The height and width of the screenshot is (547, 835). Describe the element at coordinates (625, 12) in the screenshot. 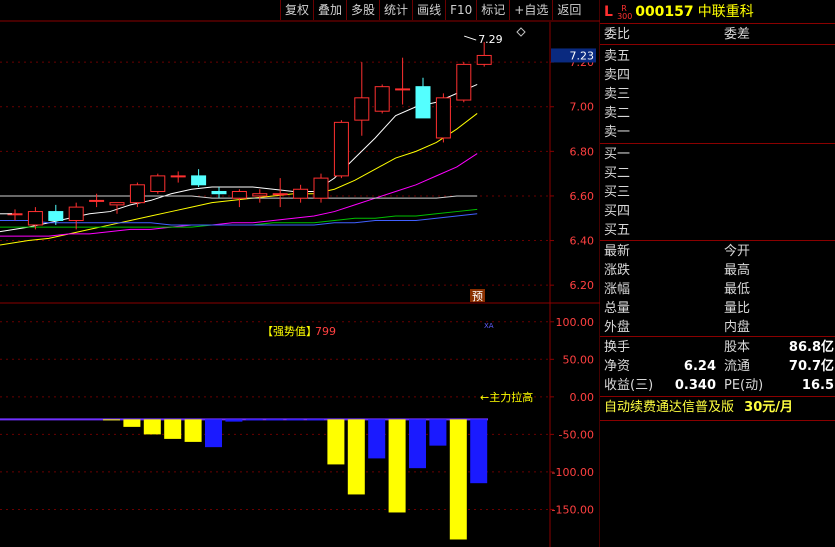

I see `stock-badge: R 300` at that location.